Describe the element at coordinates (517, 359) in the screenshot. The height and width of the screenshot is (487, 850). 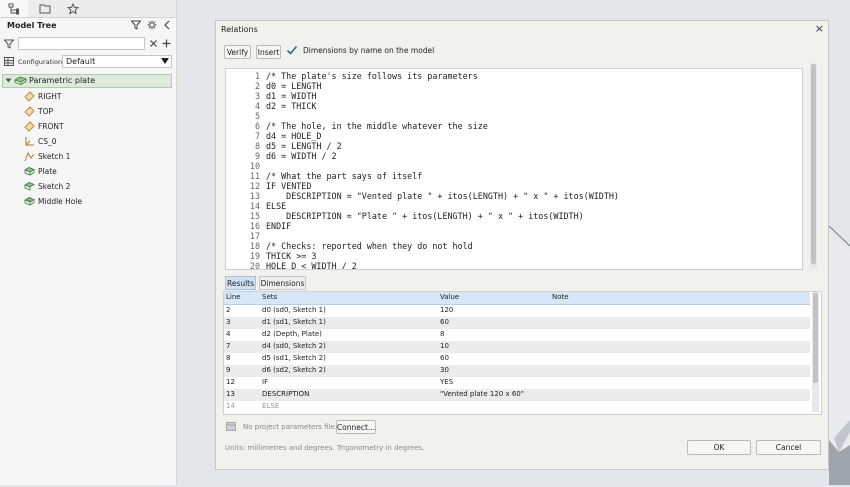
I see `table-row: 8 d5 (sd1, Sketch 2) 60` at that location.